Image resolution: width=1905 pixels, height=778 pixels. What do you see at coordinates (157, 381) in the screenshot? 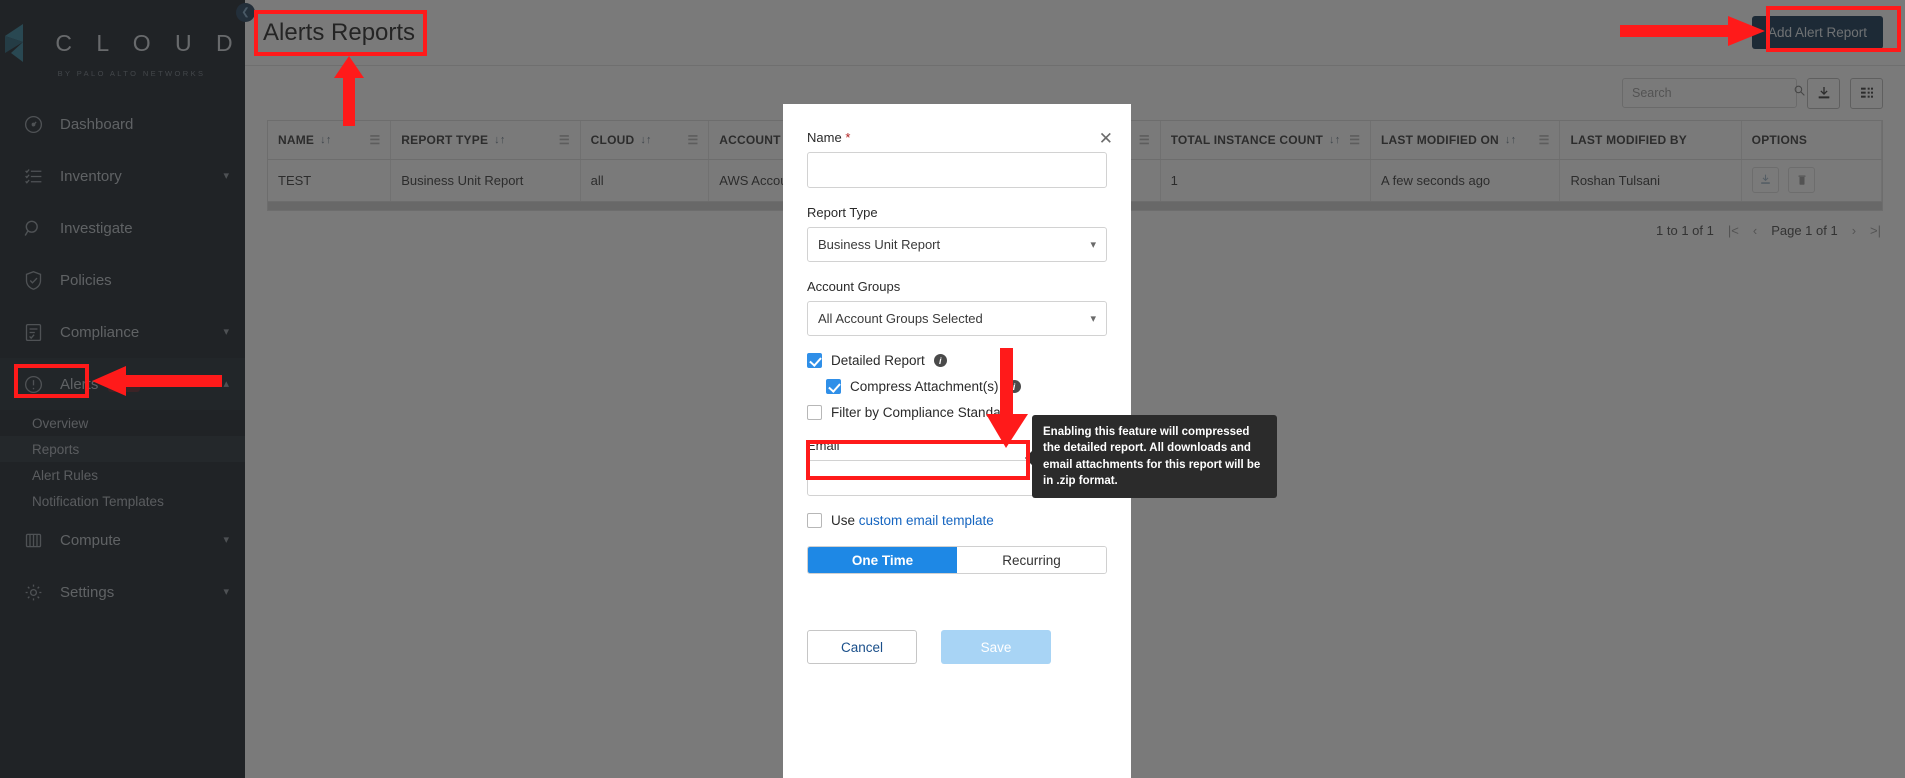
I see `annotation-arrow-to-reports` at bounding box center [157, 381].